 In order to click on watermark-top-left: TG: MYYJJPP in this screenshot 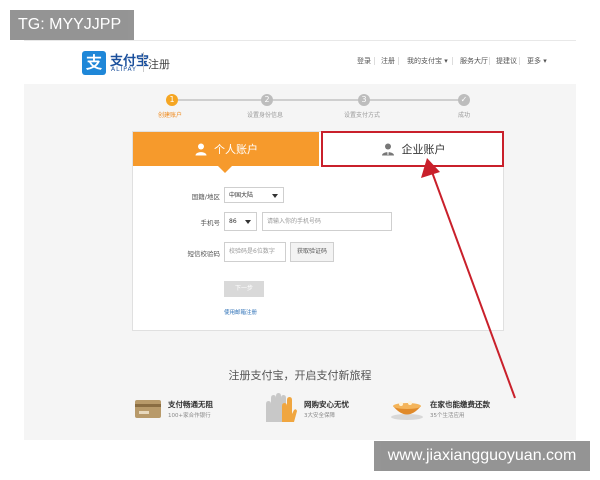, I will do `click(72, 25)`.